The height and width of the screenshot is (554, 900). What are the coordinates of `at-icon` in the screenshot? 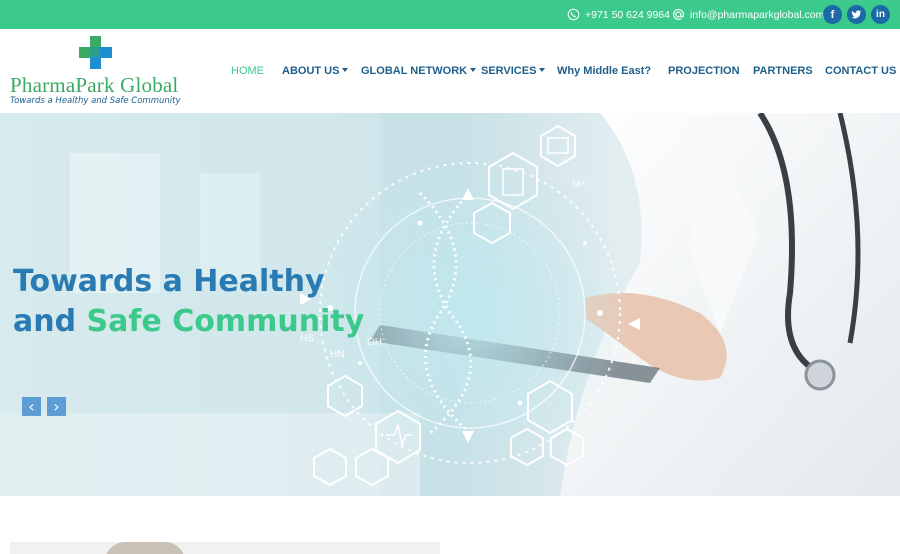 It's located at (678, 14).